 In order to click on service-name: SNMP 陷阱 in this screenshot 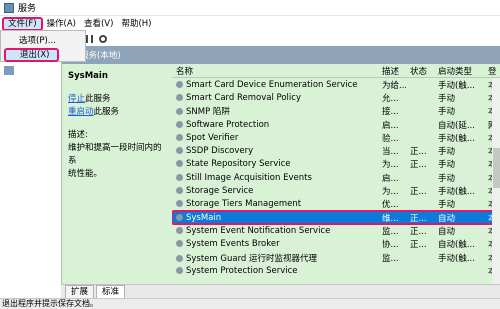, I will do `click(208, 112)`.